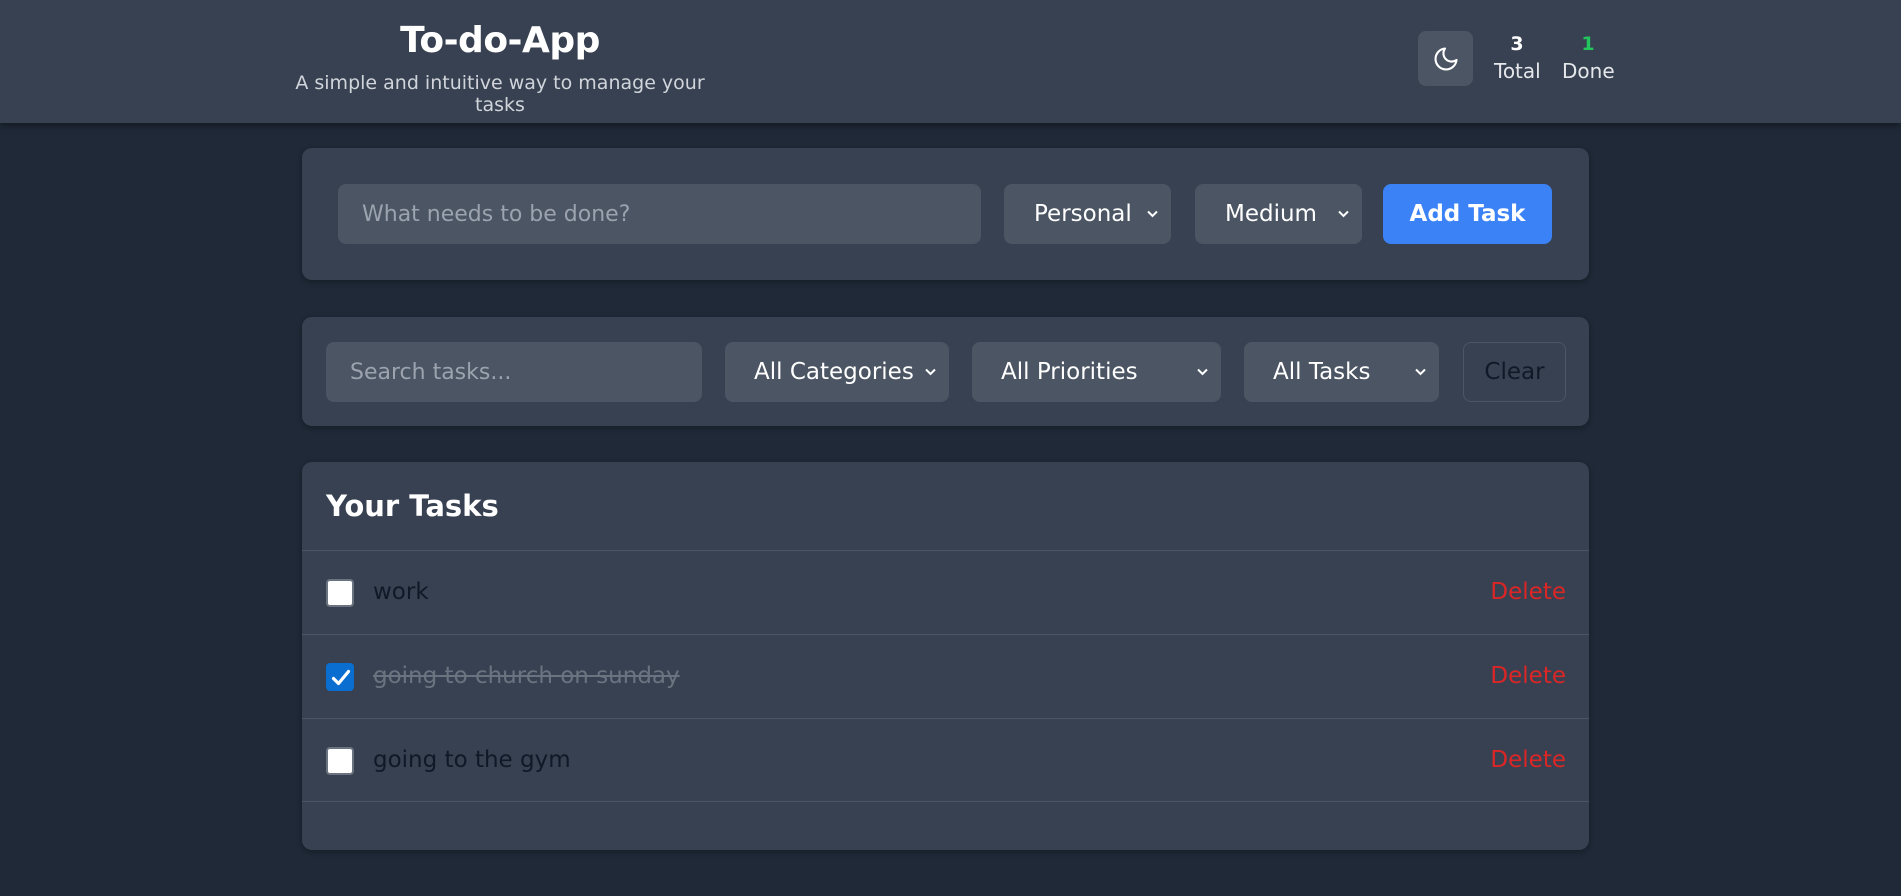 The image size is (1901, 896). Describe the element at coordinates (1517, 58) in the screenshot. I see `stat-total: 3 Total` at that location.